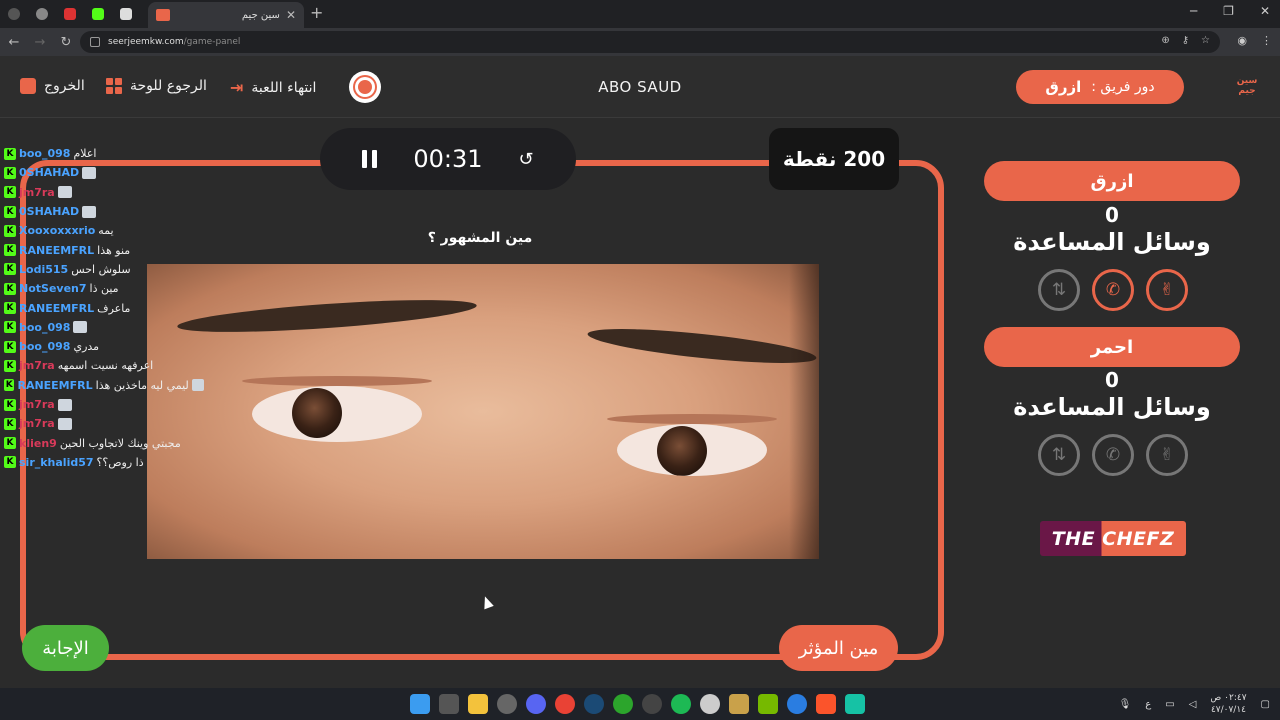 The width and height of the screenshot is (1280, 720). Describe the element at coordinates (38, 443) in the screenshot. I see `chat-username: klien9` at that location.